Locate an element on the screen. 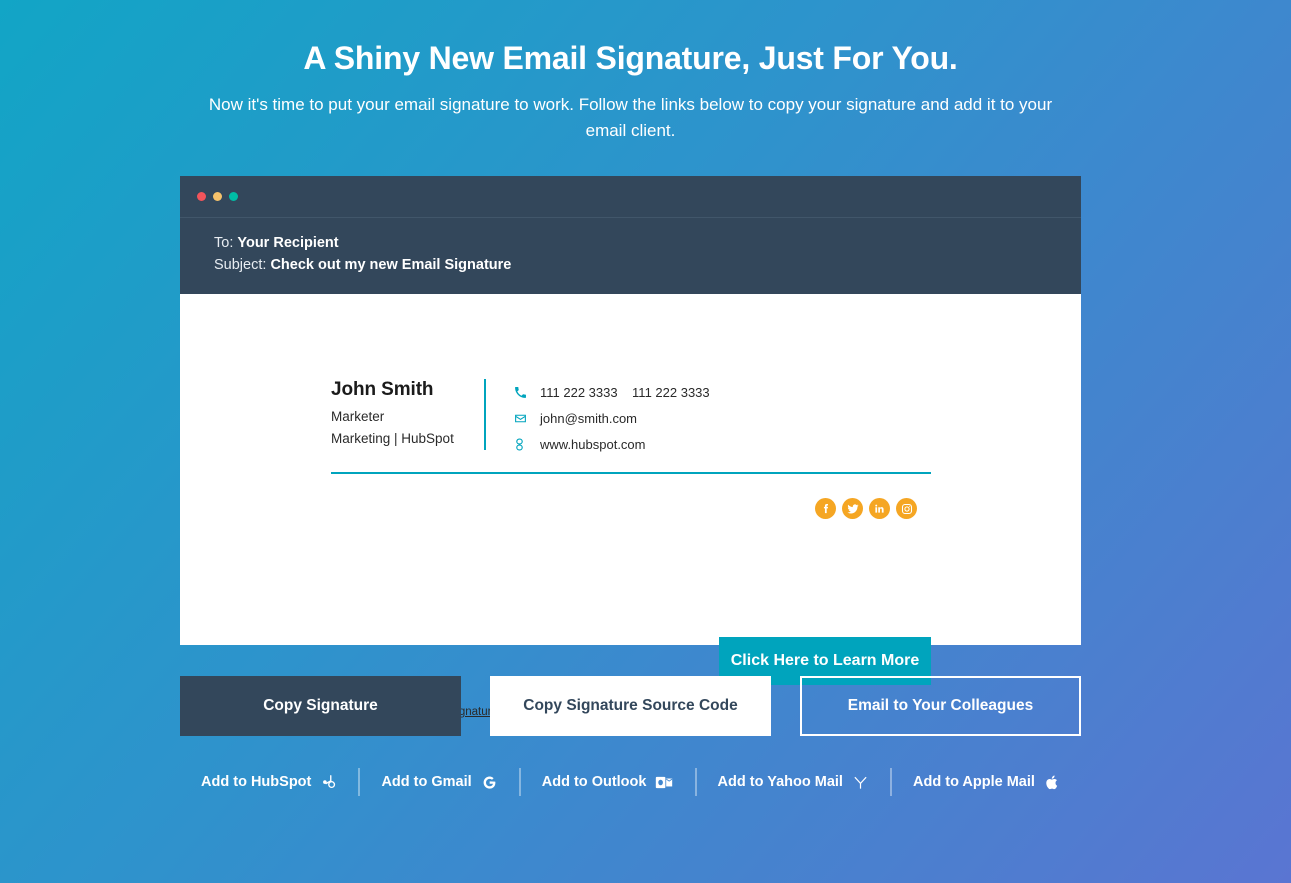  copy-signature-source-code-button: Copy Signature Source Code is located at coordinates (630, 706).